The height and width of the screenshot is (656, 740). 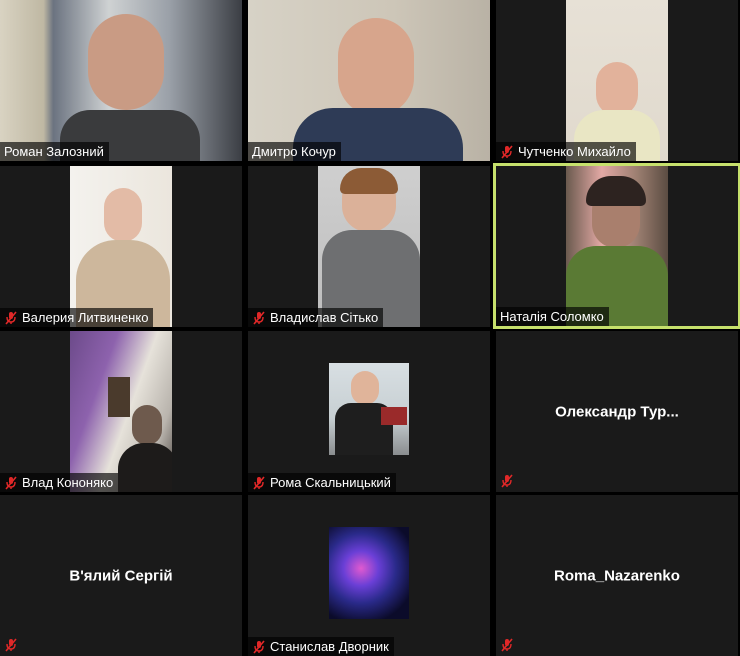 I want to click on participant-name: Наталія Соломко, so click(x=552, y=316).